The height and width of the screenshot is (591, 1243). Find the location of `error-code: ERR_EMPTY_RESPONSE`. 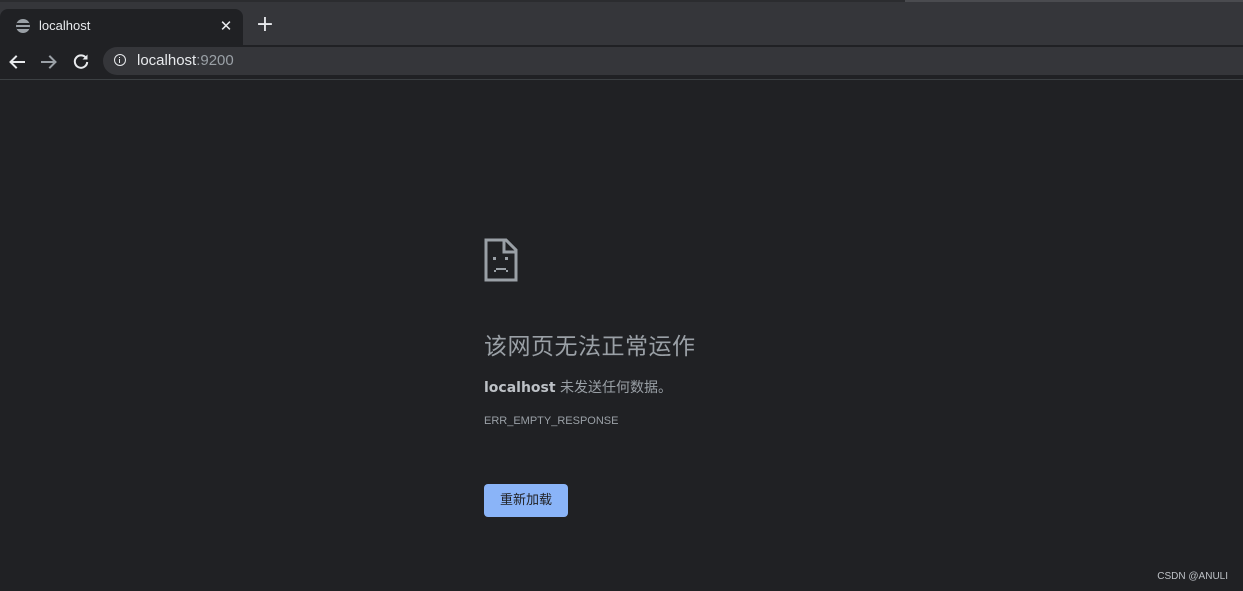

error-code: ERR_EMPTY_RESPONSE is located at coordinates (551, 421).